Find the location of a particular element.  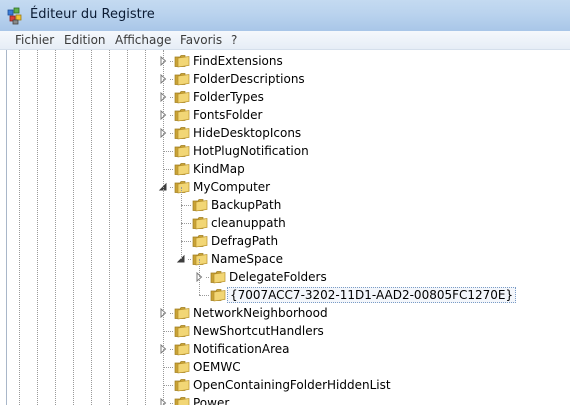

tree-node: FolderTypes is located at coordinates (288, 97).